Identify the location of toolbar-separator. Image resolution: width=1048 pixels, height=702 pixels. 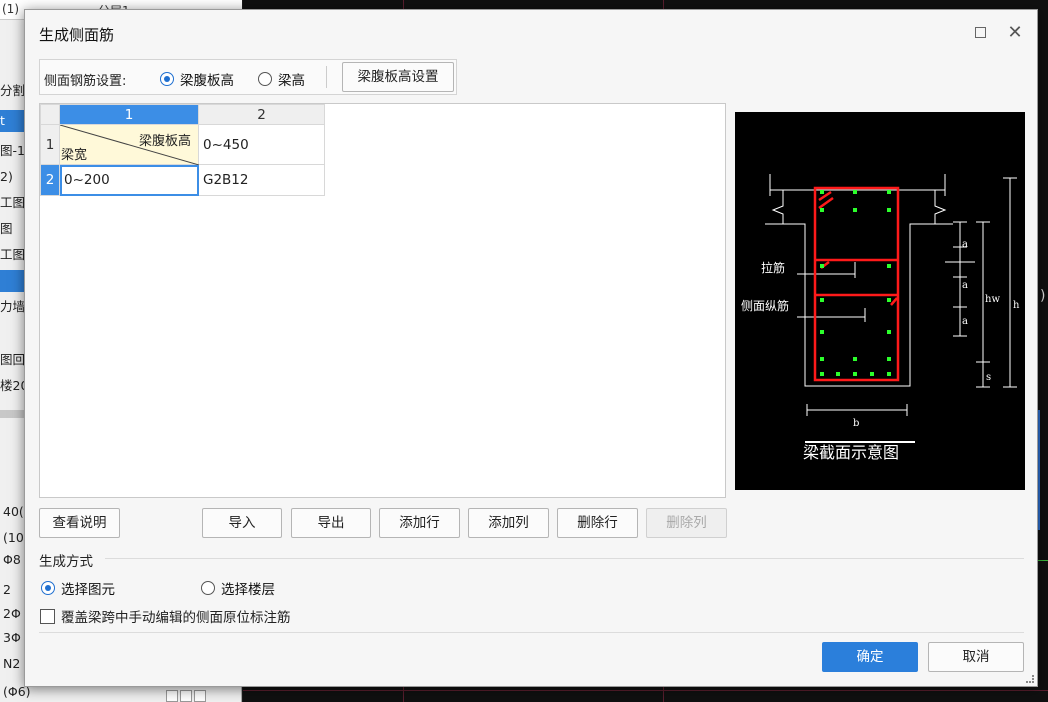
(326, 77).